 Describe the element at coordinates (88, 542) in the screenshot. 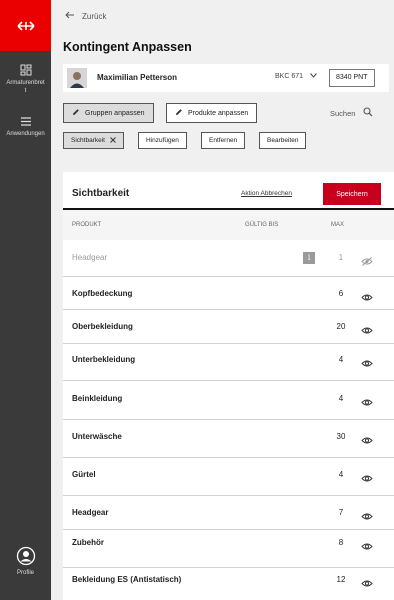

I see `product-name: Zubehör` at that location.